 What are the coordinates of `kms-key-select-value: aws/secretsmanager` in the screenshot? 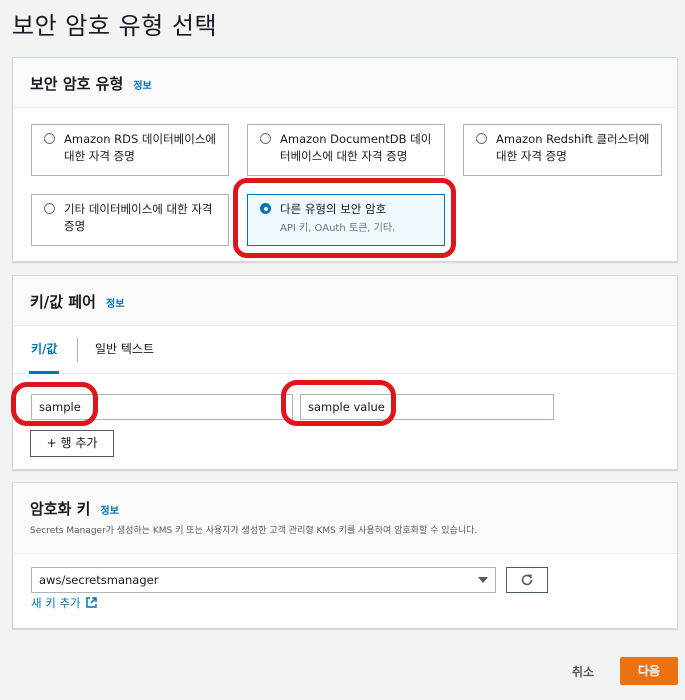 It's located at (99, 580).